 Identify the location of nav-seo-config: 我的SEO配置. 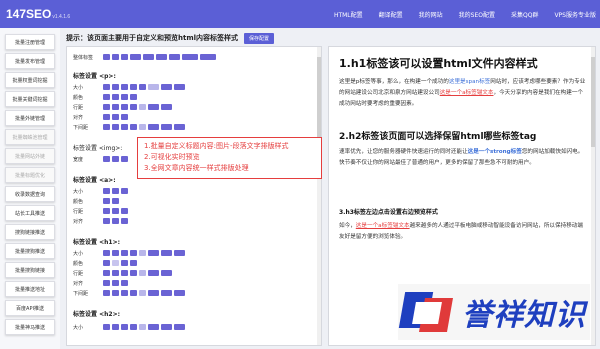
(477, 14).